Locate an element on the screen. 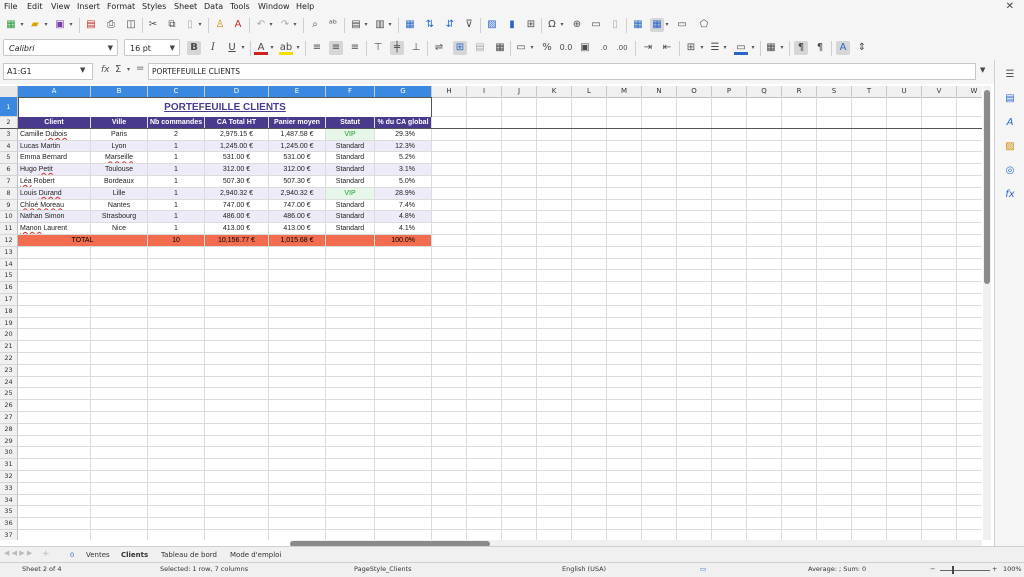 The height and width of the screenshot is (577, 1024). table-cell: Toulouse is located at coordinates (119, 170).